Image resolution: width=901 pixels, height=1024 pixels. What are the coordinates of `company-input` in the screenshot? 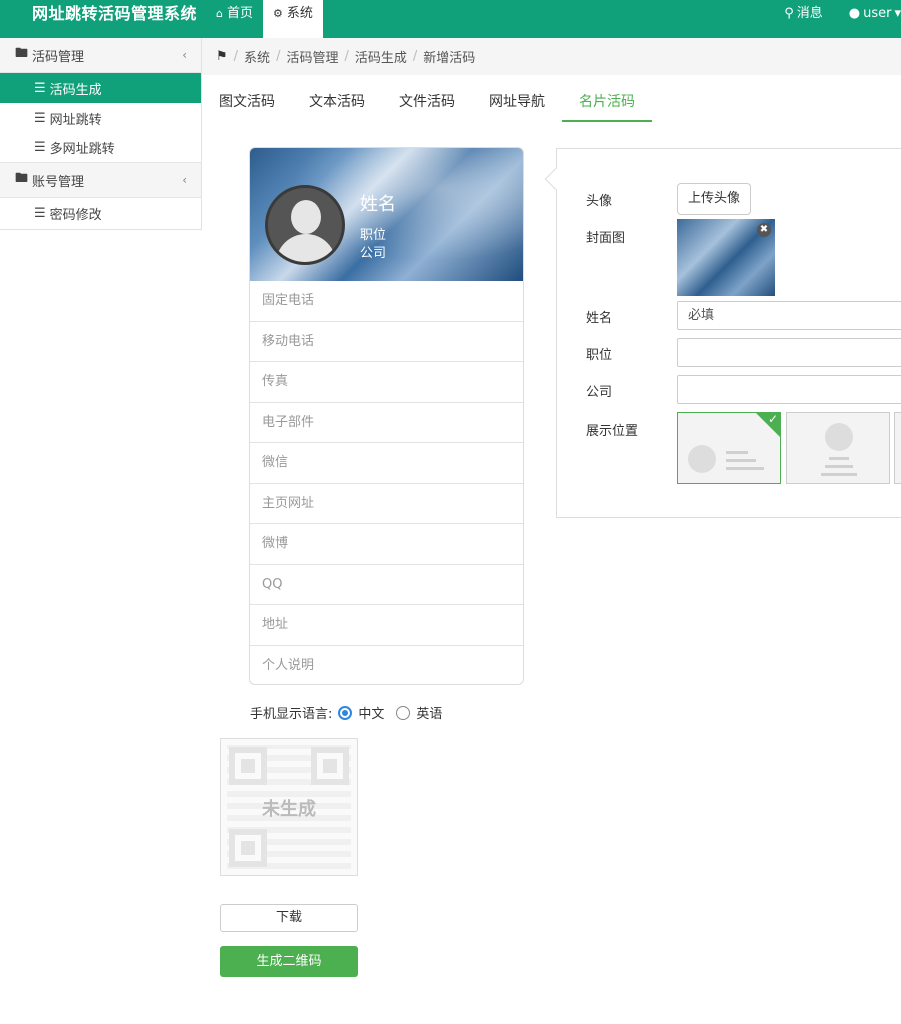 It's located at (789, 389).